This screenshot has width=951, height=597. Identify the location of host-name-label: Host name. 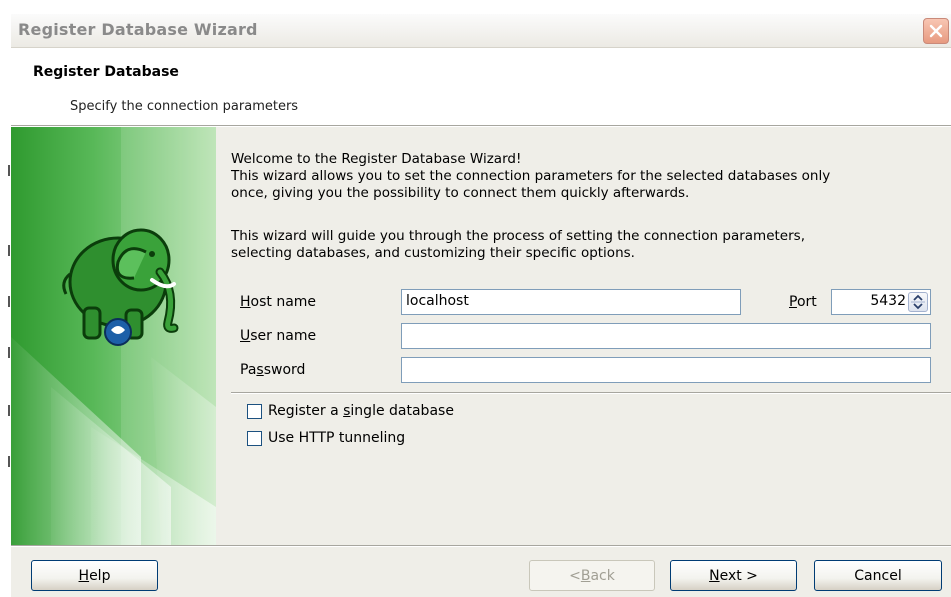
(278, 302).